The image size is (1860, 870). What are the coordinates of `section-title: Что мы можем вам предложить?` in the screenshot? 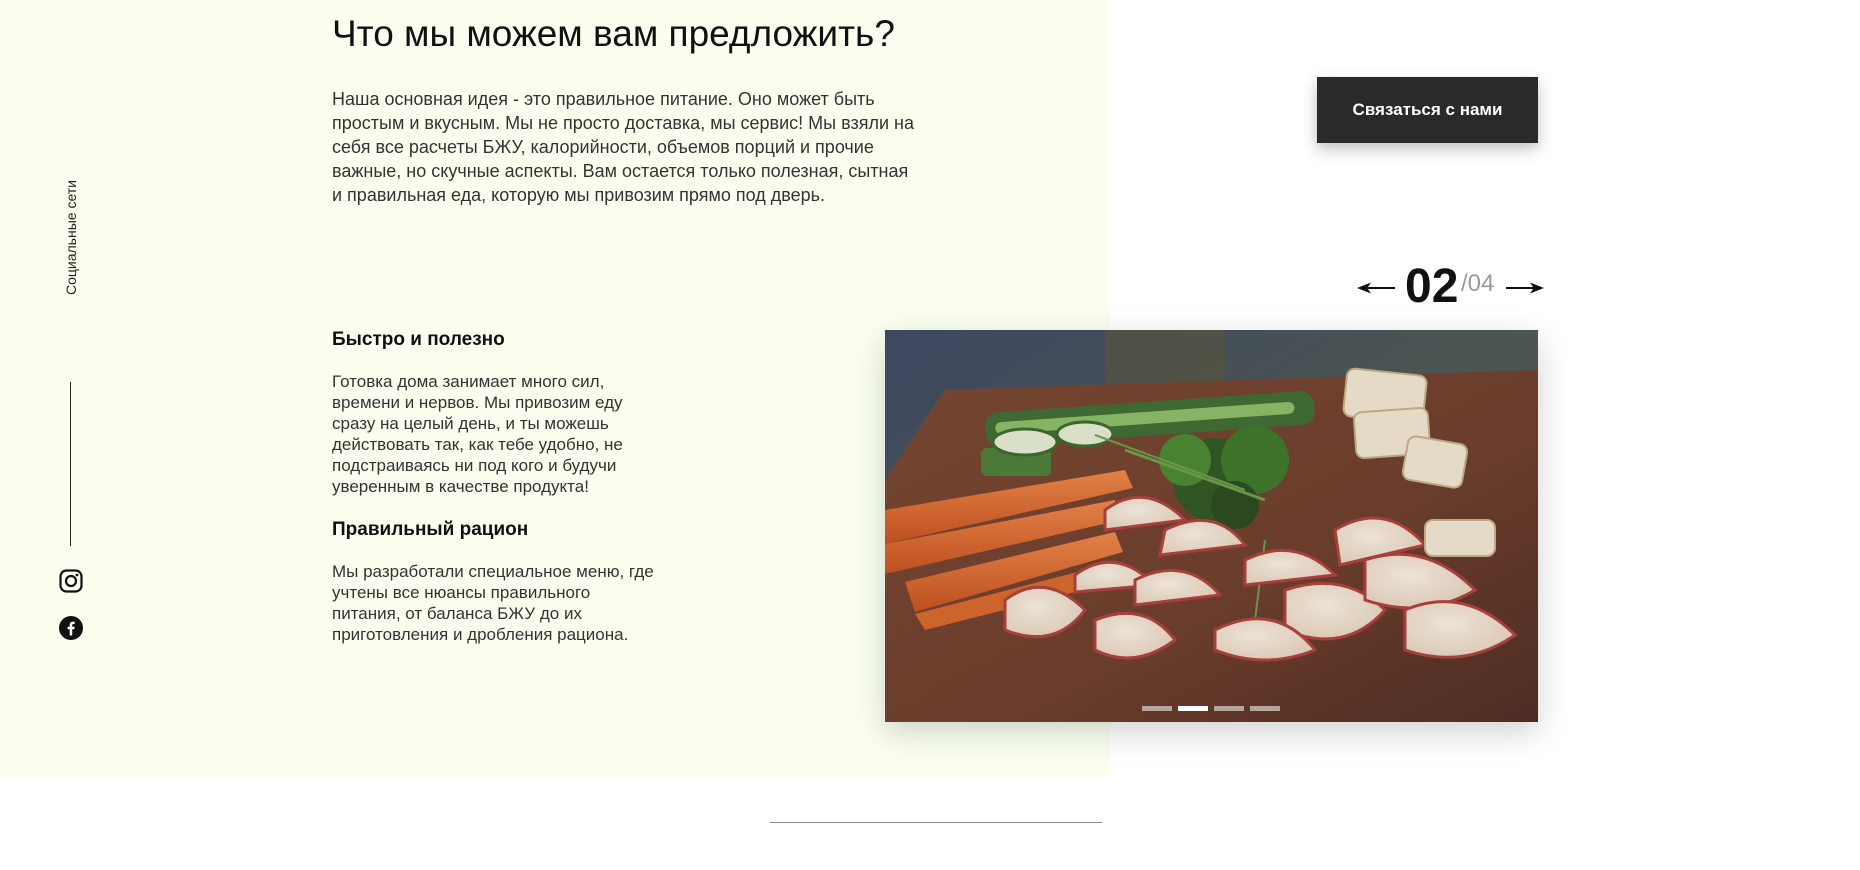 It's located at (613, 33).